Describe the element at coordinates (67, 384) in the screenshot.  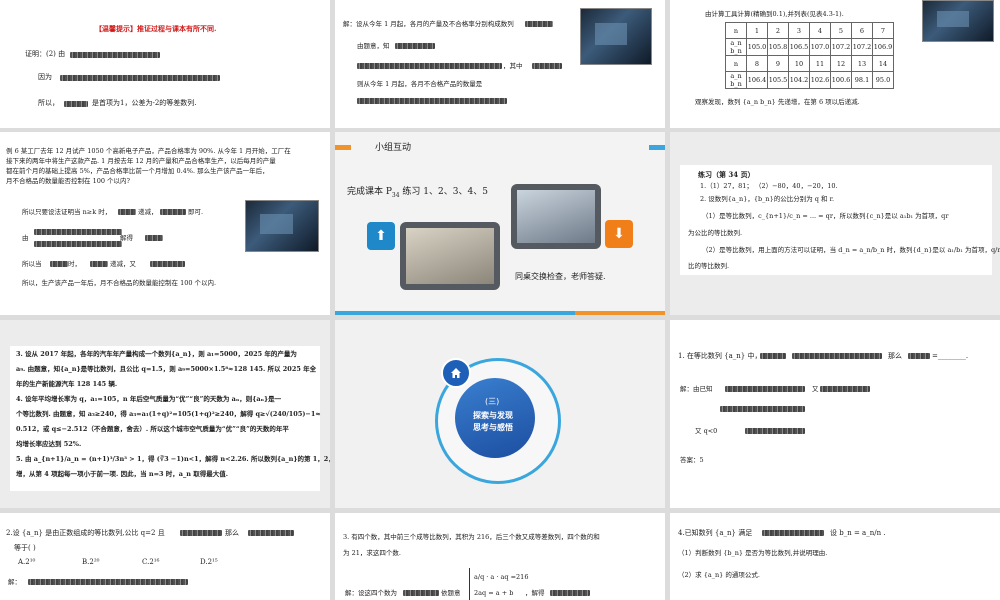
I see `answer-line: 年的生产新能源汽车 128 145 辆.` at that location.